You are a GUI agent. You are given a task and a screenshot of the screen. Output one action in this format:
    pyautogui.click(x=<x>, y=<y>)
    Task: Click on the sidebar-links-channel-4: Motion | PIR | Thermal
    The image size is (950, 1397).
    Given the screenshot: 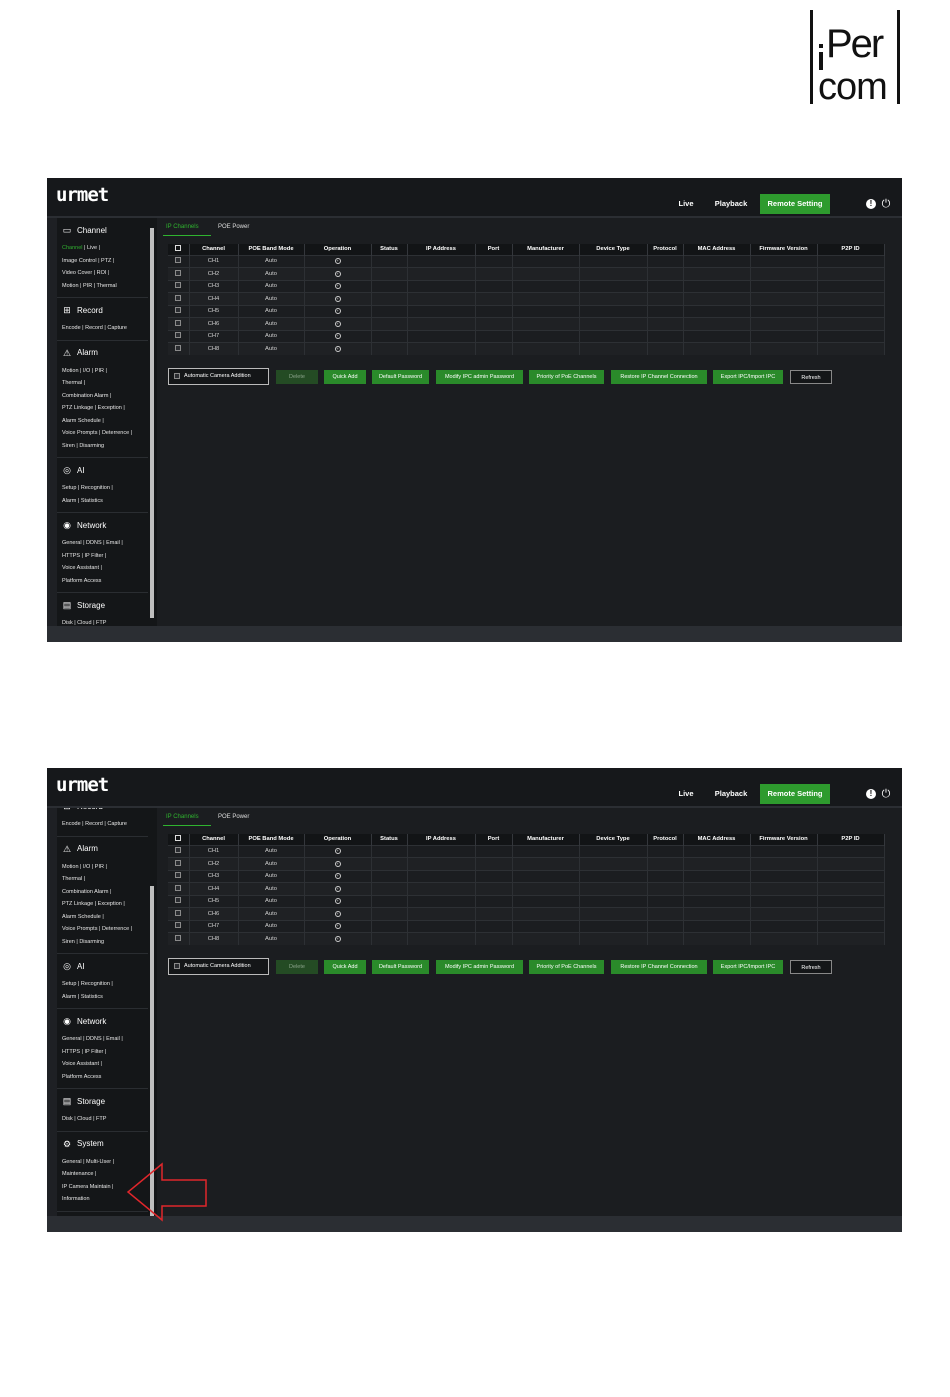 What is the action you would take?
    pyautogui.click(x=103, y=286)
    